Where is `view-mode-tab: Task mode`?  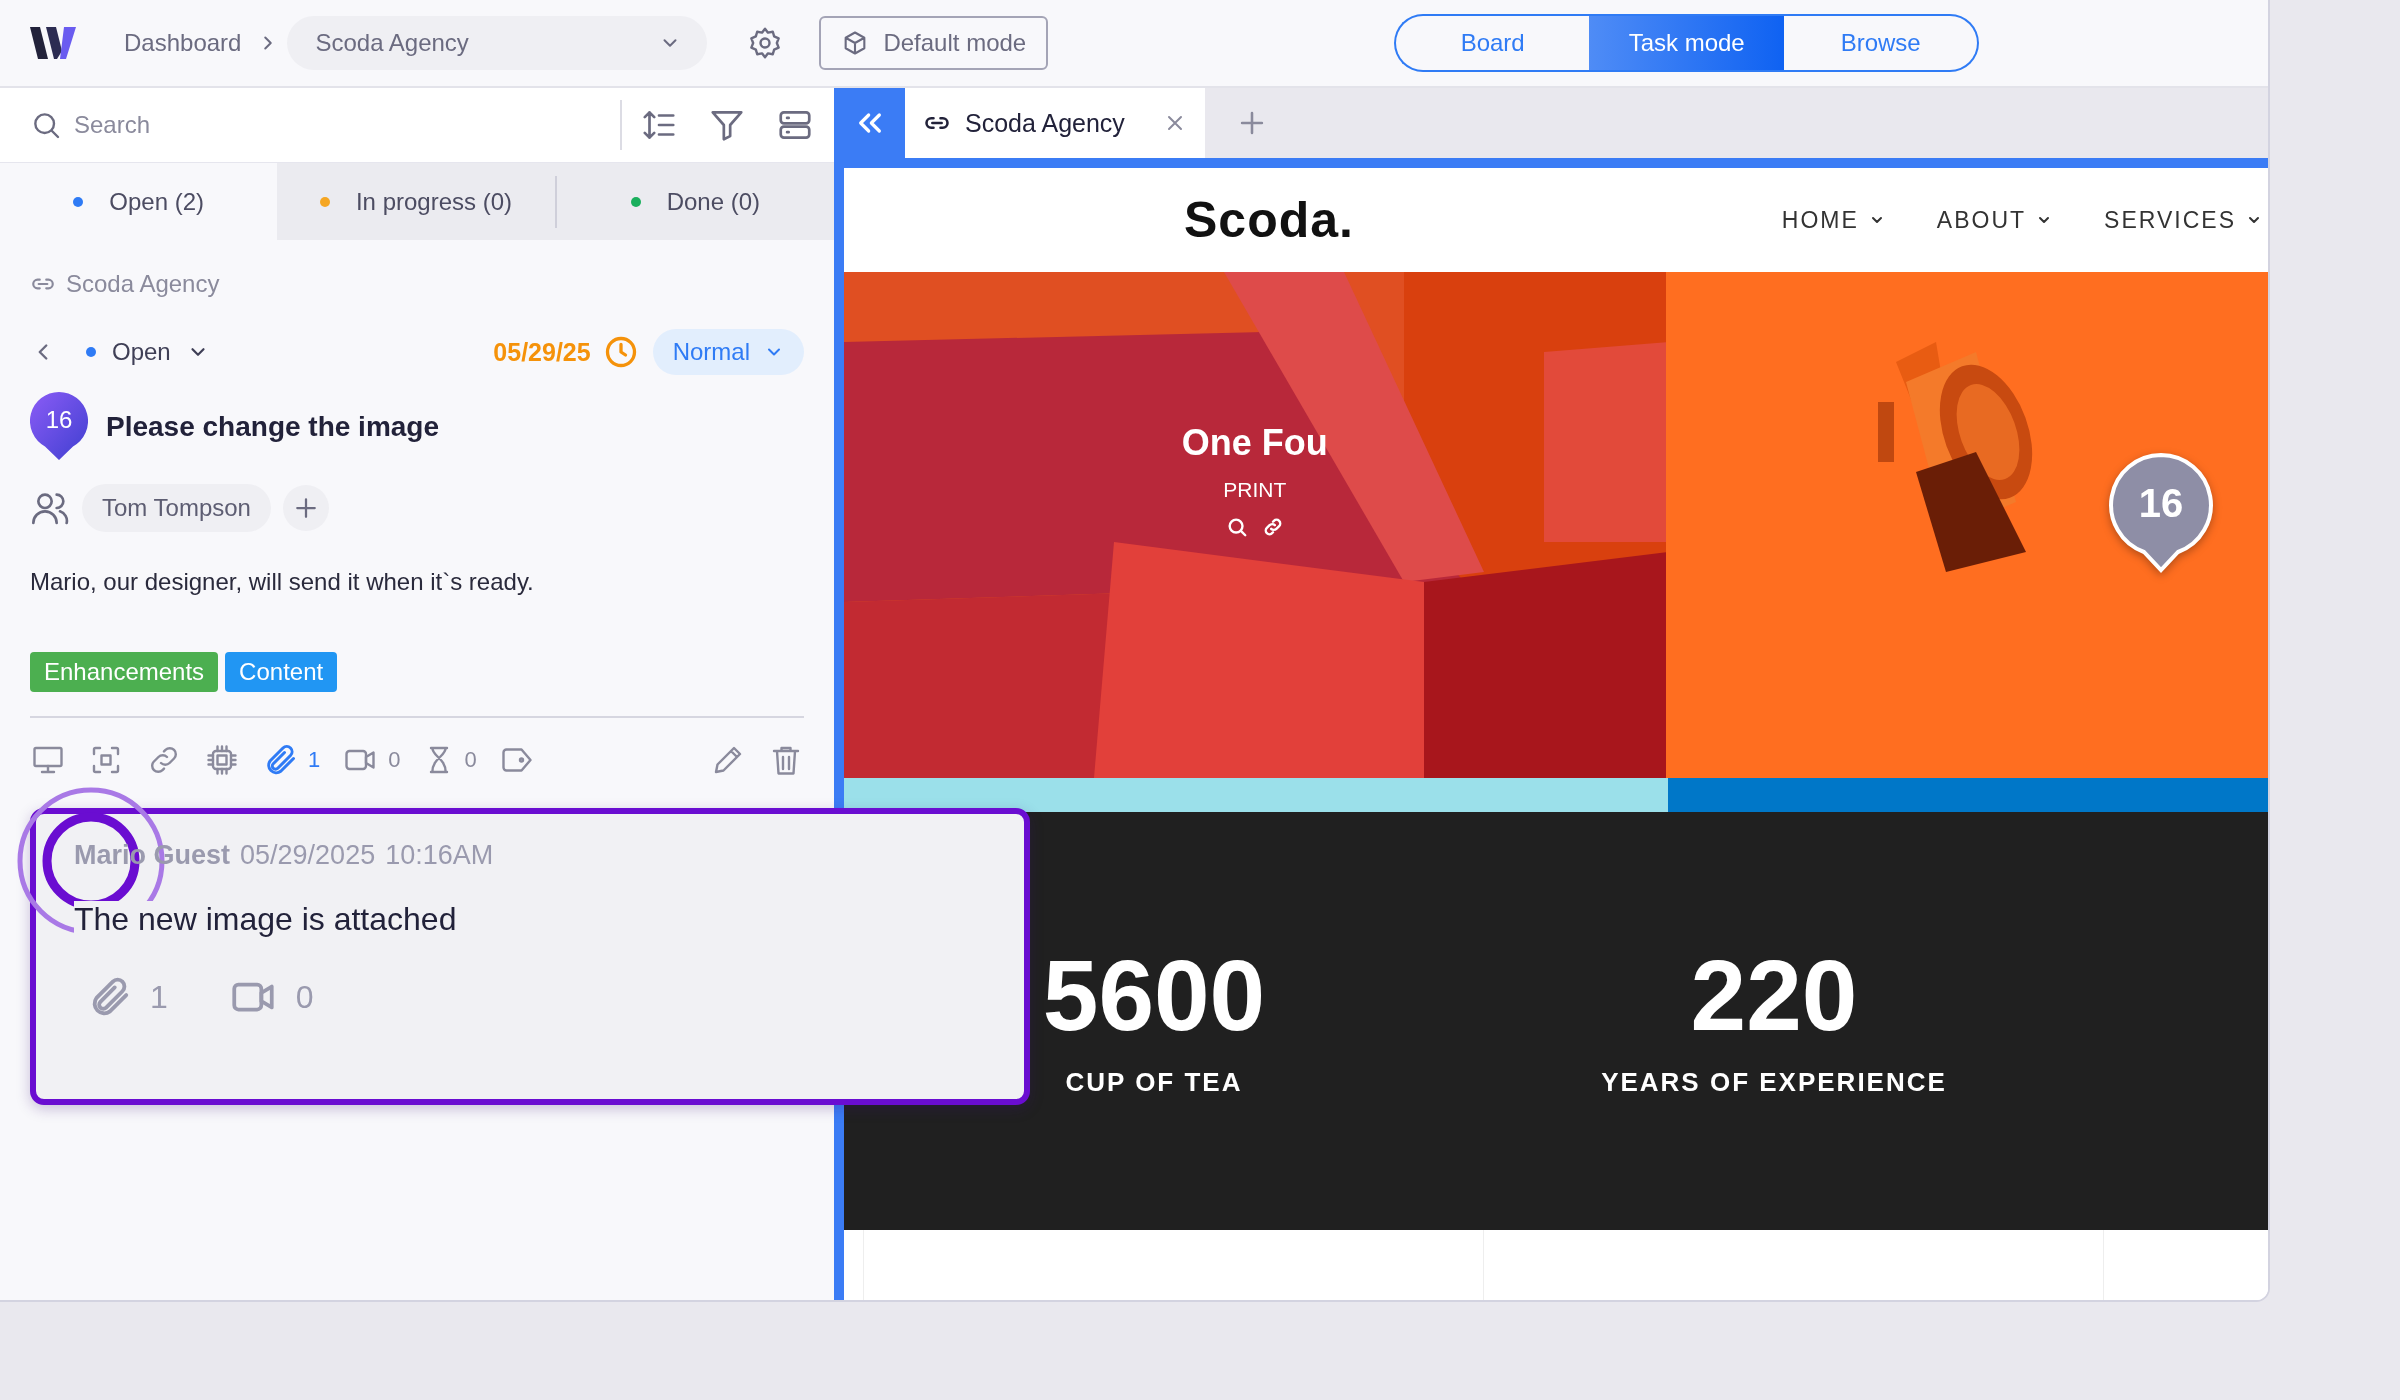
view-mode-tab: Task mode is located at coordinates (1687, 43).